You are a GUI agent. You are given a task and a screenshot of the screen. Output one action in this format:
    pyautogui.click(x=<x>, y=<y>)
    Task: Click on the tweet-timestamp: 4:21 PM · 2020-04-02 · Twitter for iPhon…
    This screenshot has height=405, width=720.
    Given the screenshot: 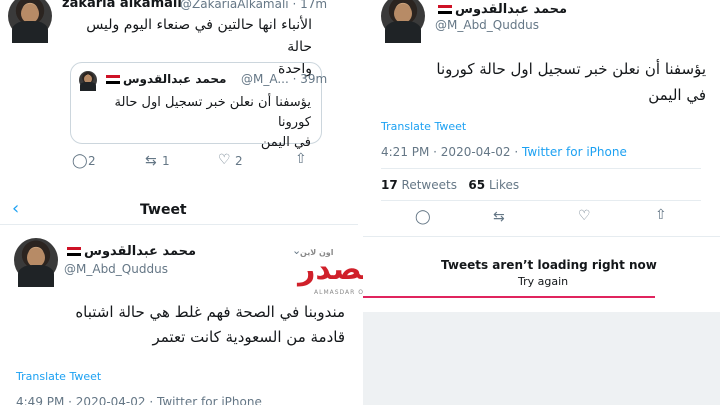 What is the action you would take?
    pyautogui.click(x=504, y=152)
    